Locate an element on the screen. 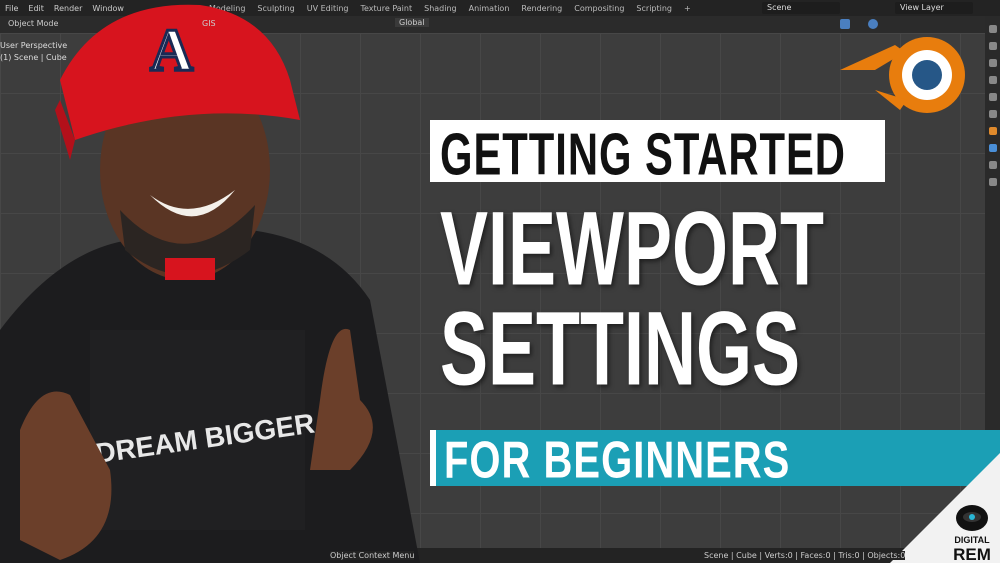  tool-icon is located at coordinates (992, 29).